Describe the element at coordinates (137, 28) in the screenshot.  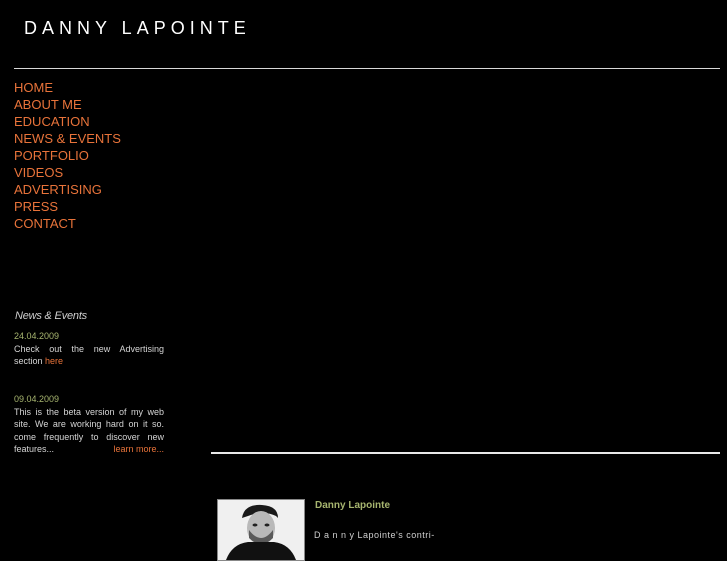
I see `site-title: DANNY LAPOINTE` at that location.